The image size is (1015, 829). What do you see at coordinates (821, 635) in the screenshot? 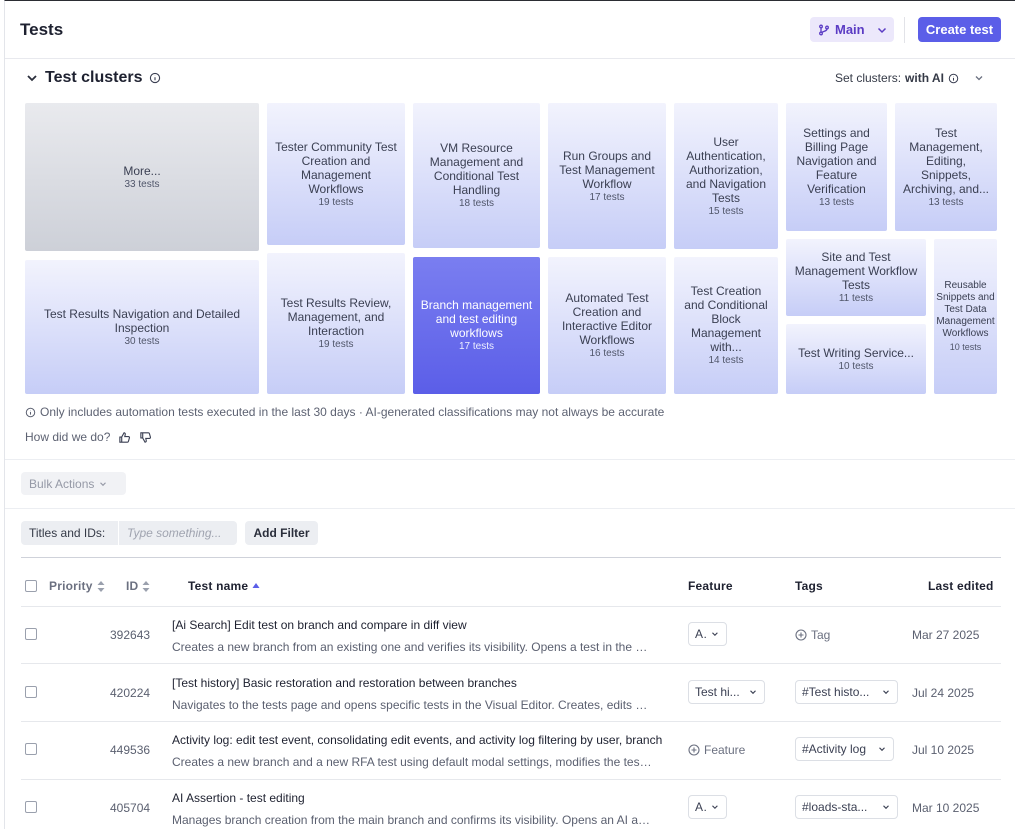
I see `add-tag-label: Tag` at bounding box center [821, 635].